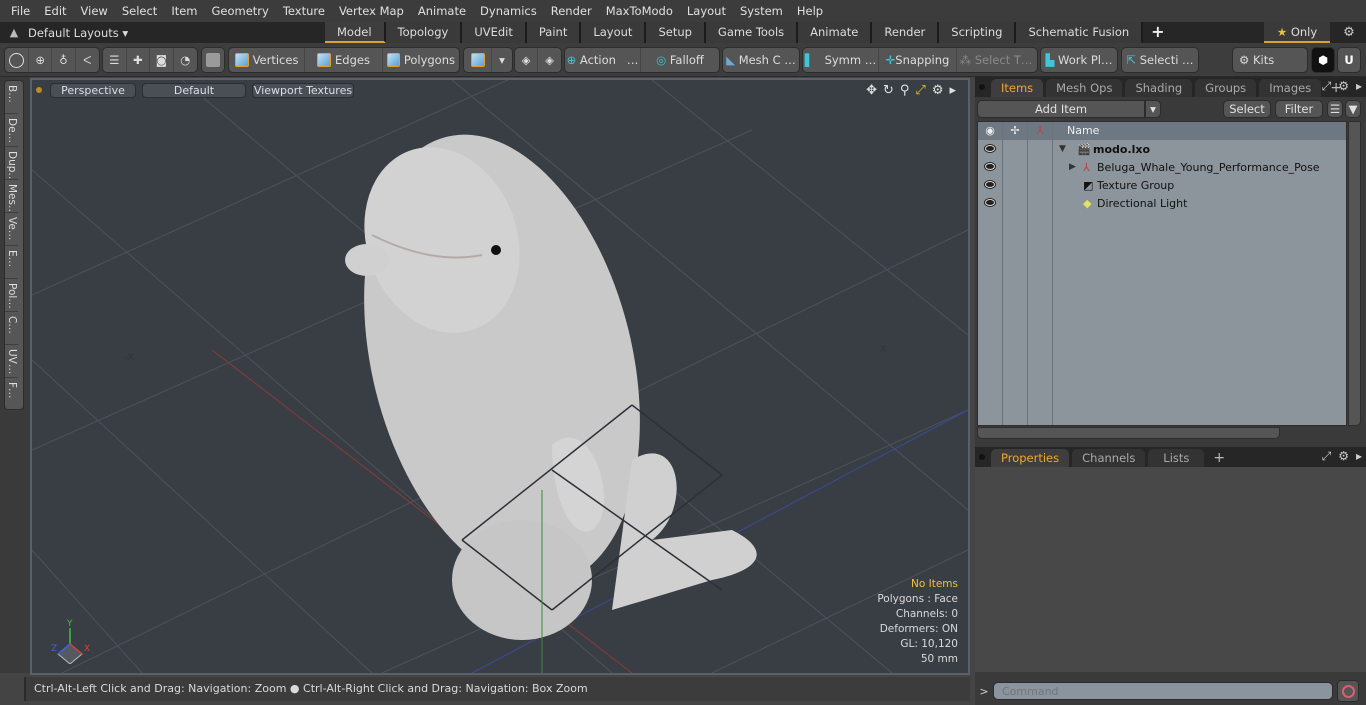  What do you see at coordinates (549, 60) in the screenshot?
I see `center-icon: ◈` at bounding box center [549, 60].